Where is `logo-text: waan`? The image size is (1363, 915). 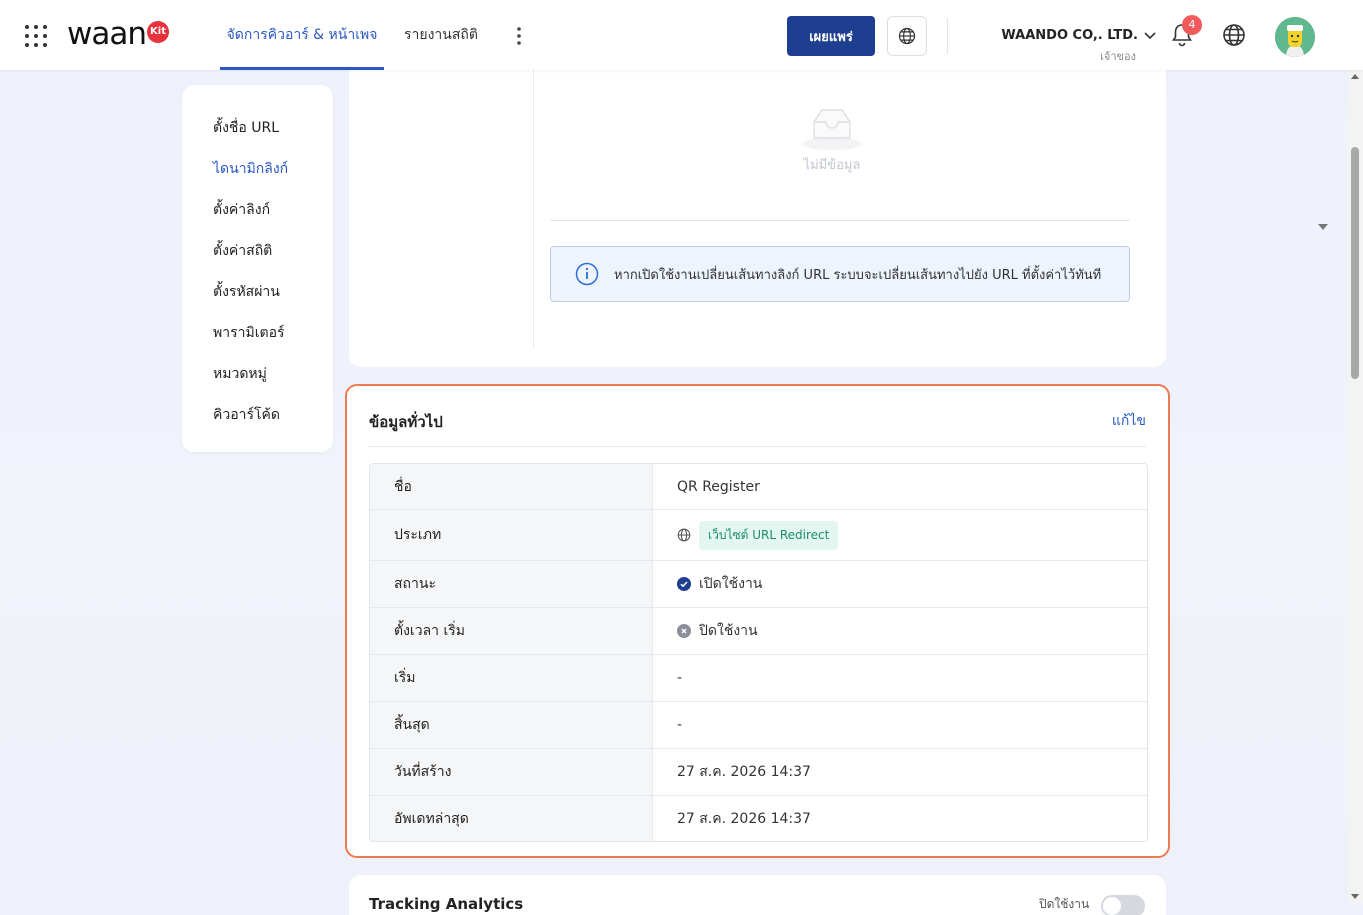
logo-text: waan is located at coordinates (107, 34).